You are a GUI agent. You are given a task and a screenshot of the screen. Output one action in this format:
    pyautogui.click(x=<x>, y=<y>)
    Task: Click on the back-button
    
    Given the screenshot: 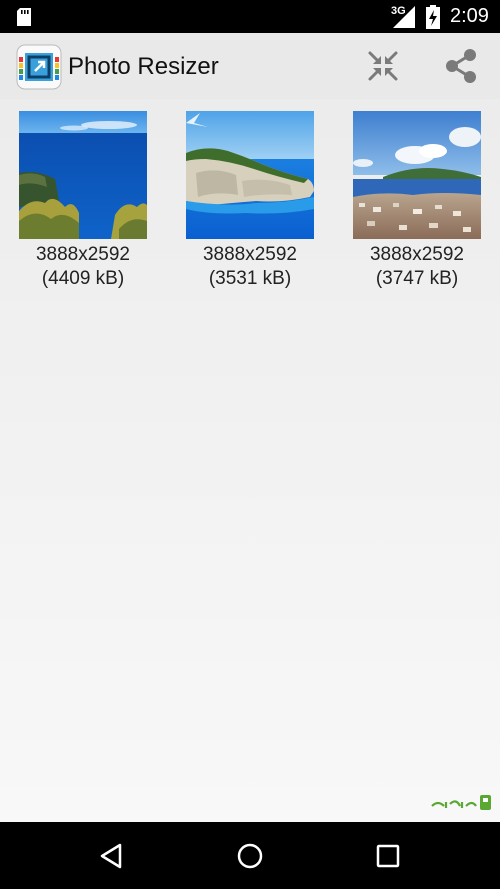 What is the action you would take?
    pyautogui.click(x=112, y=856)
    